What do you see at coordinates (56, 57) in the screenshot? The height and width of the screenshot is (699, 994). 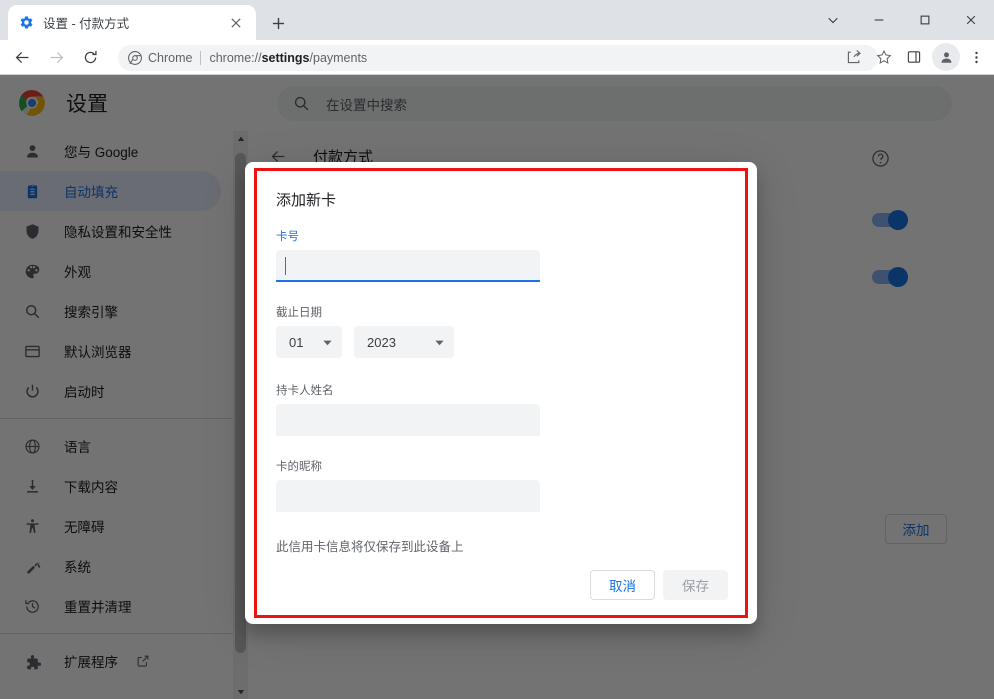 I see `forward-arrow-icon` at bounding box center [56, 57].